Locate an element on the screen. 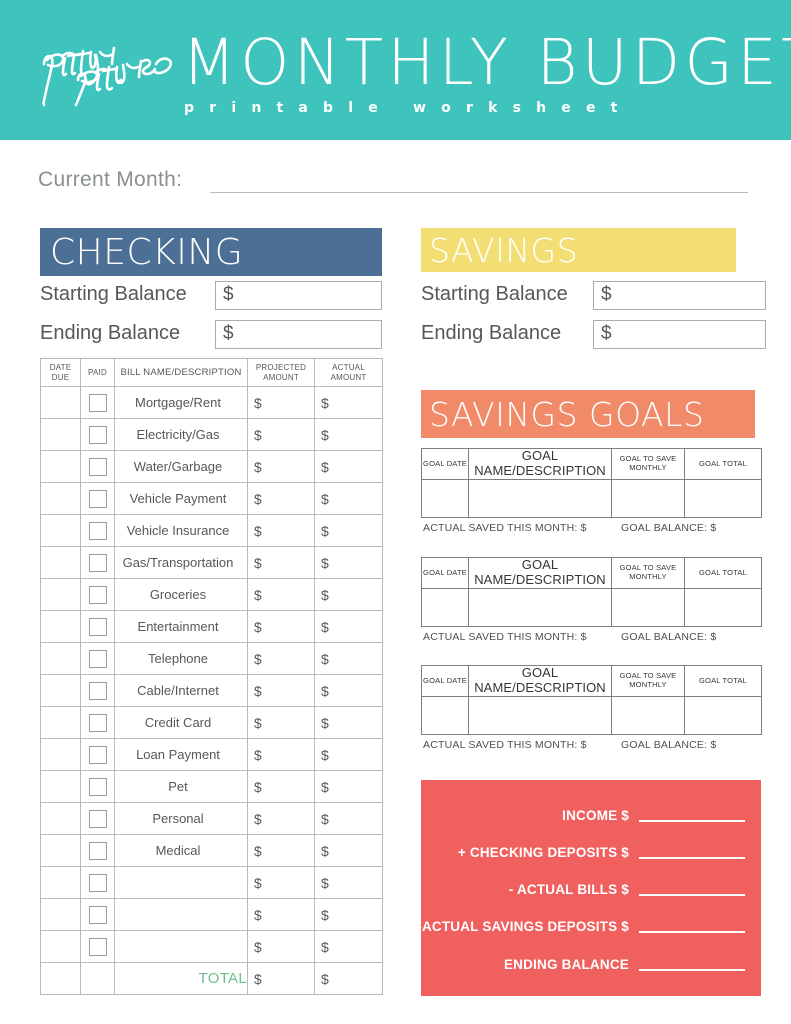 The width and height of the screenshot is (791, 1024). bill-name-cell: Cable/Internet is located at coordinates (181, 690).